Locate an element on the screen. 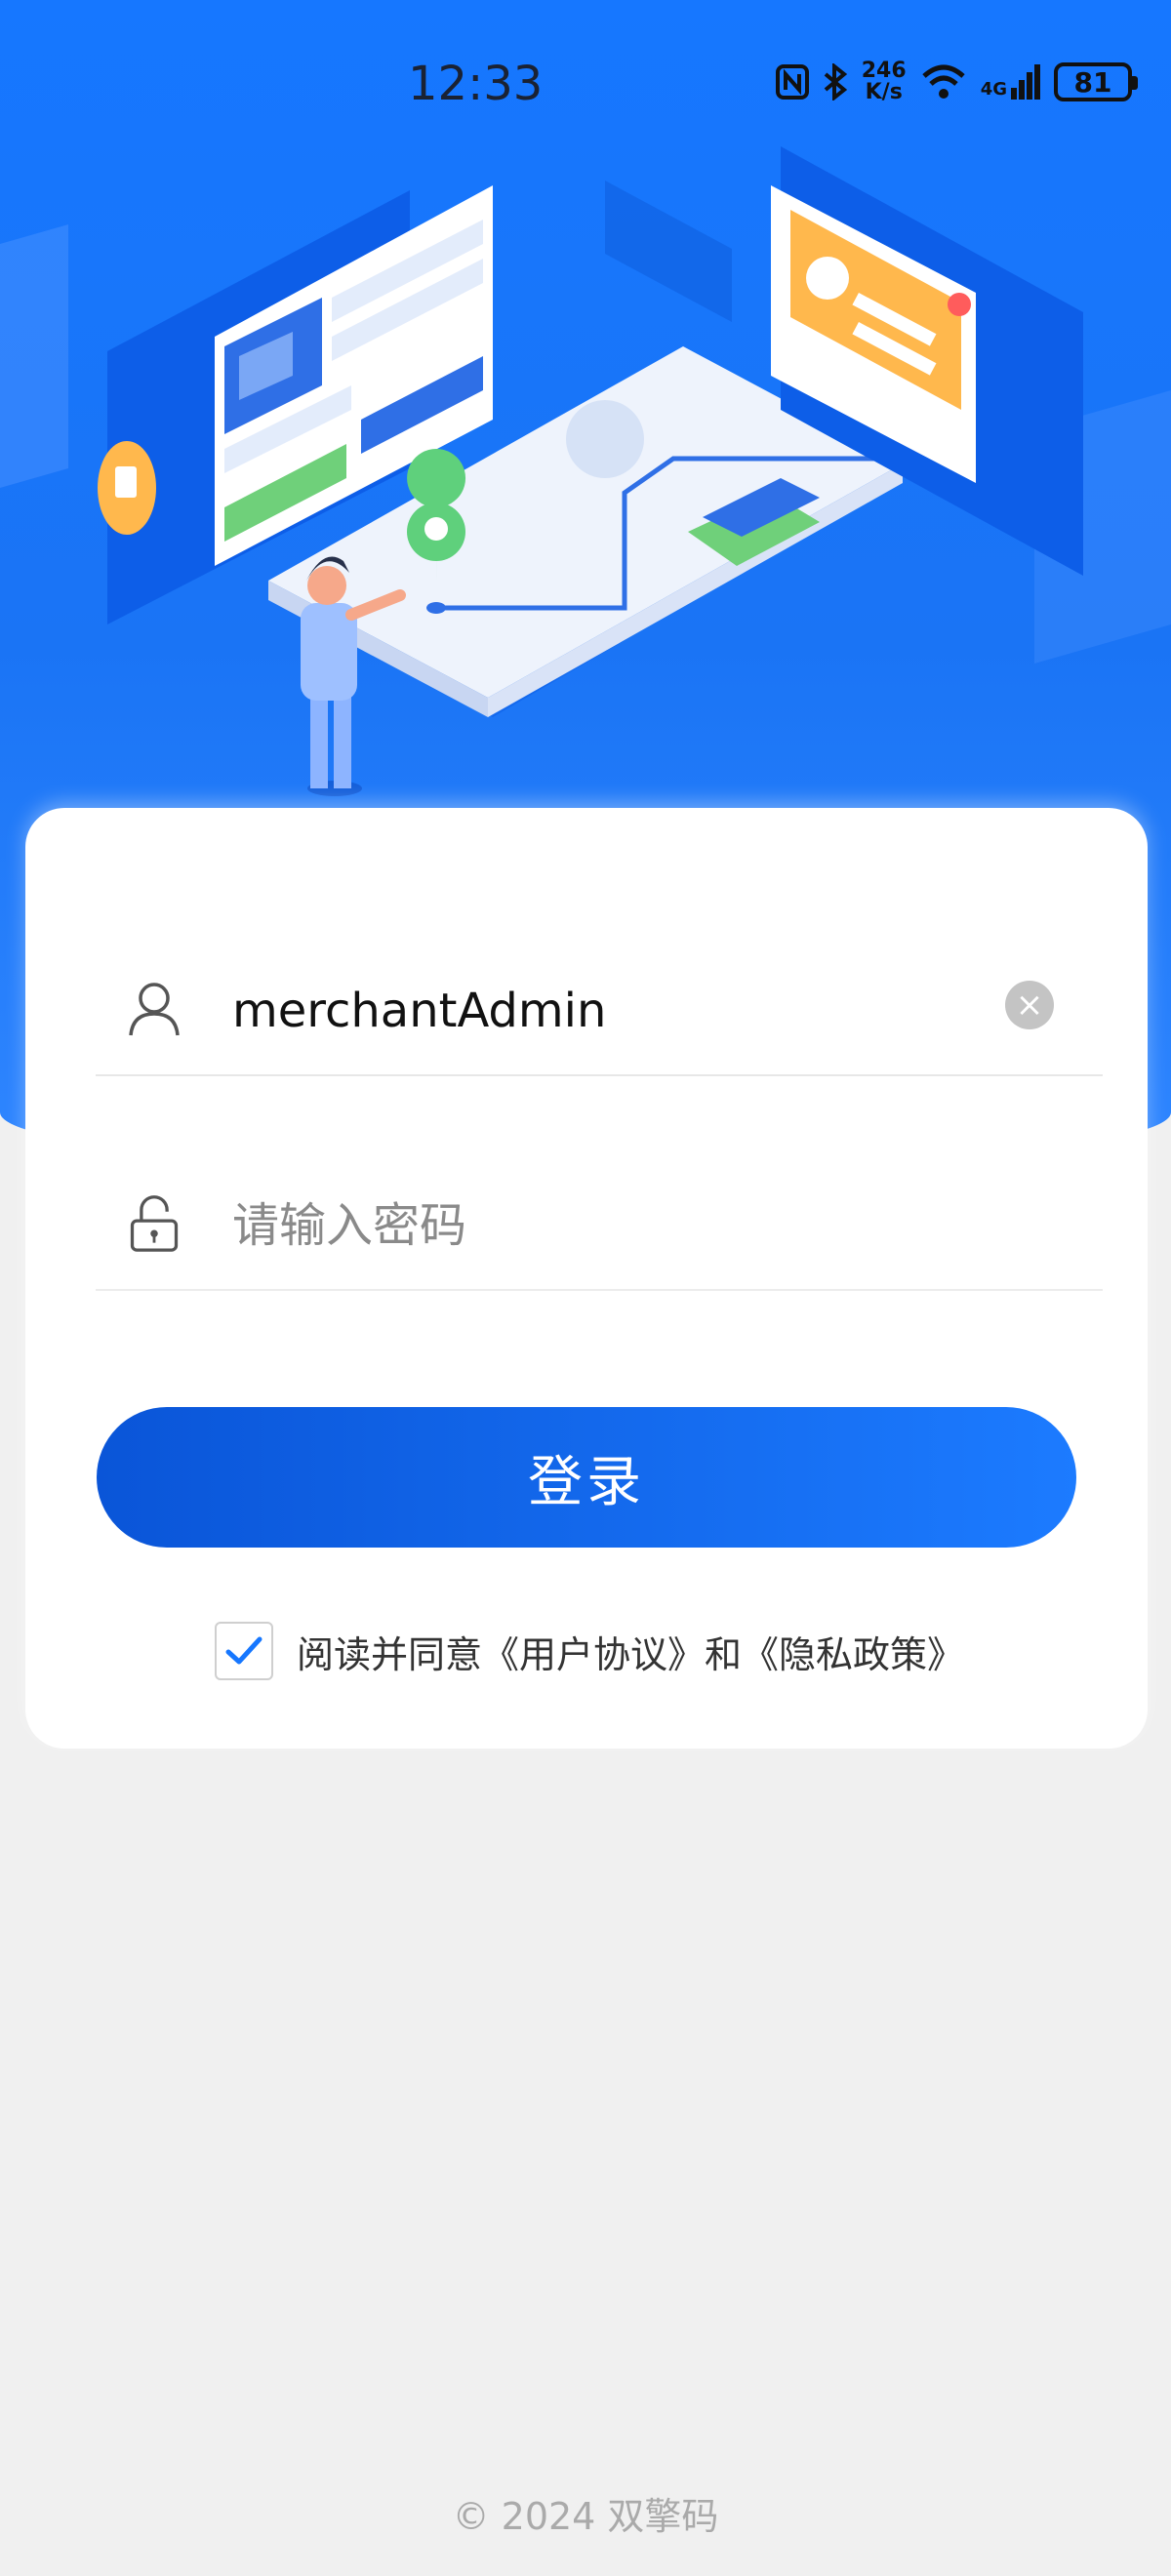 The width and height of the screenshot is (1171, 2576). user-icon is located at coordinates (154, 1010).